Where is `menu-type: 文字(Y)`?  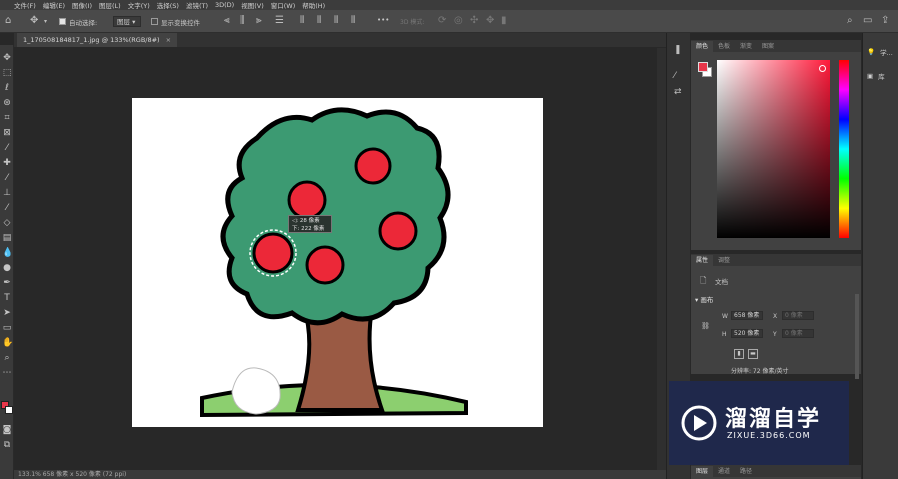
menu-type: 文字(Y) is located at coordinates (139, 5).